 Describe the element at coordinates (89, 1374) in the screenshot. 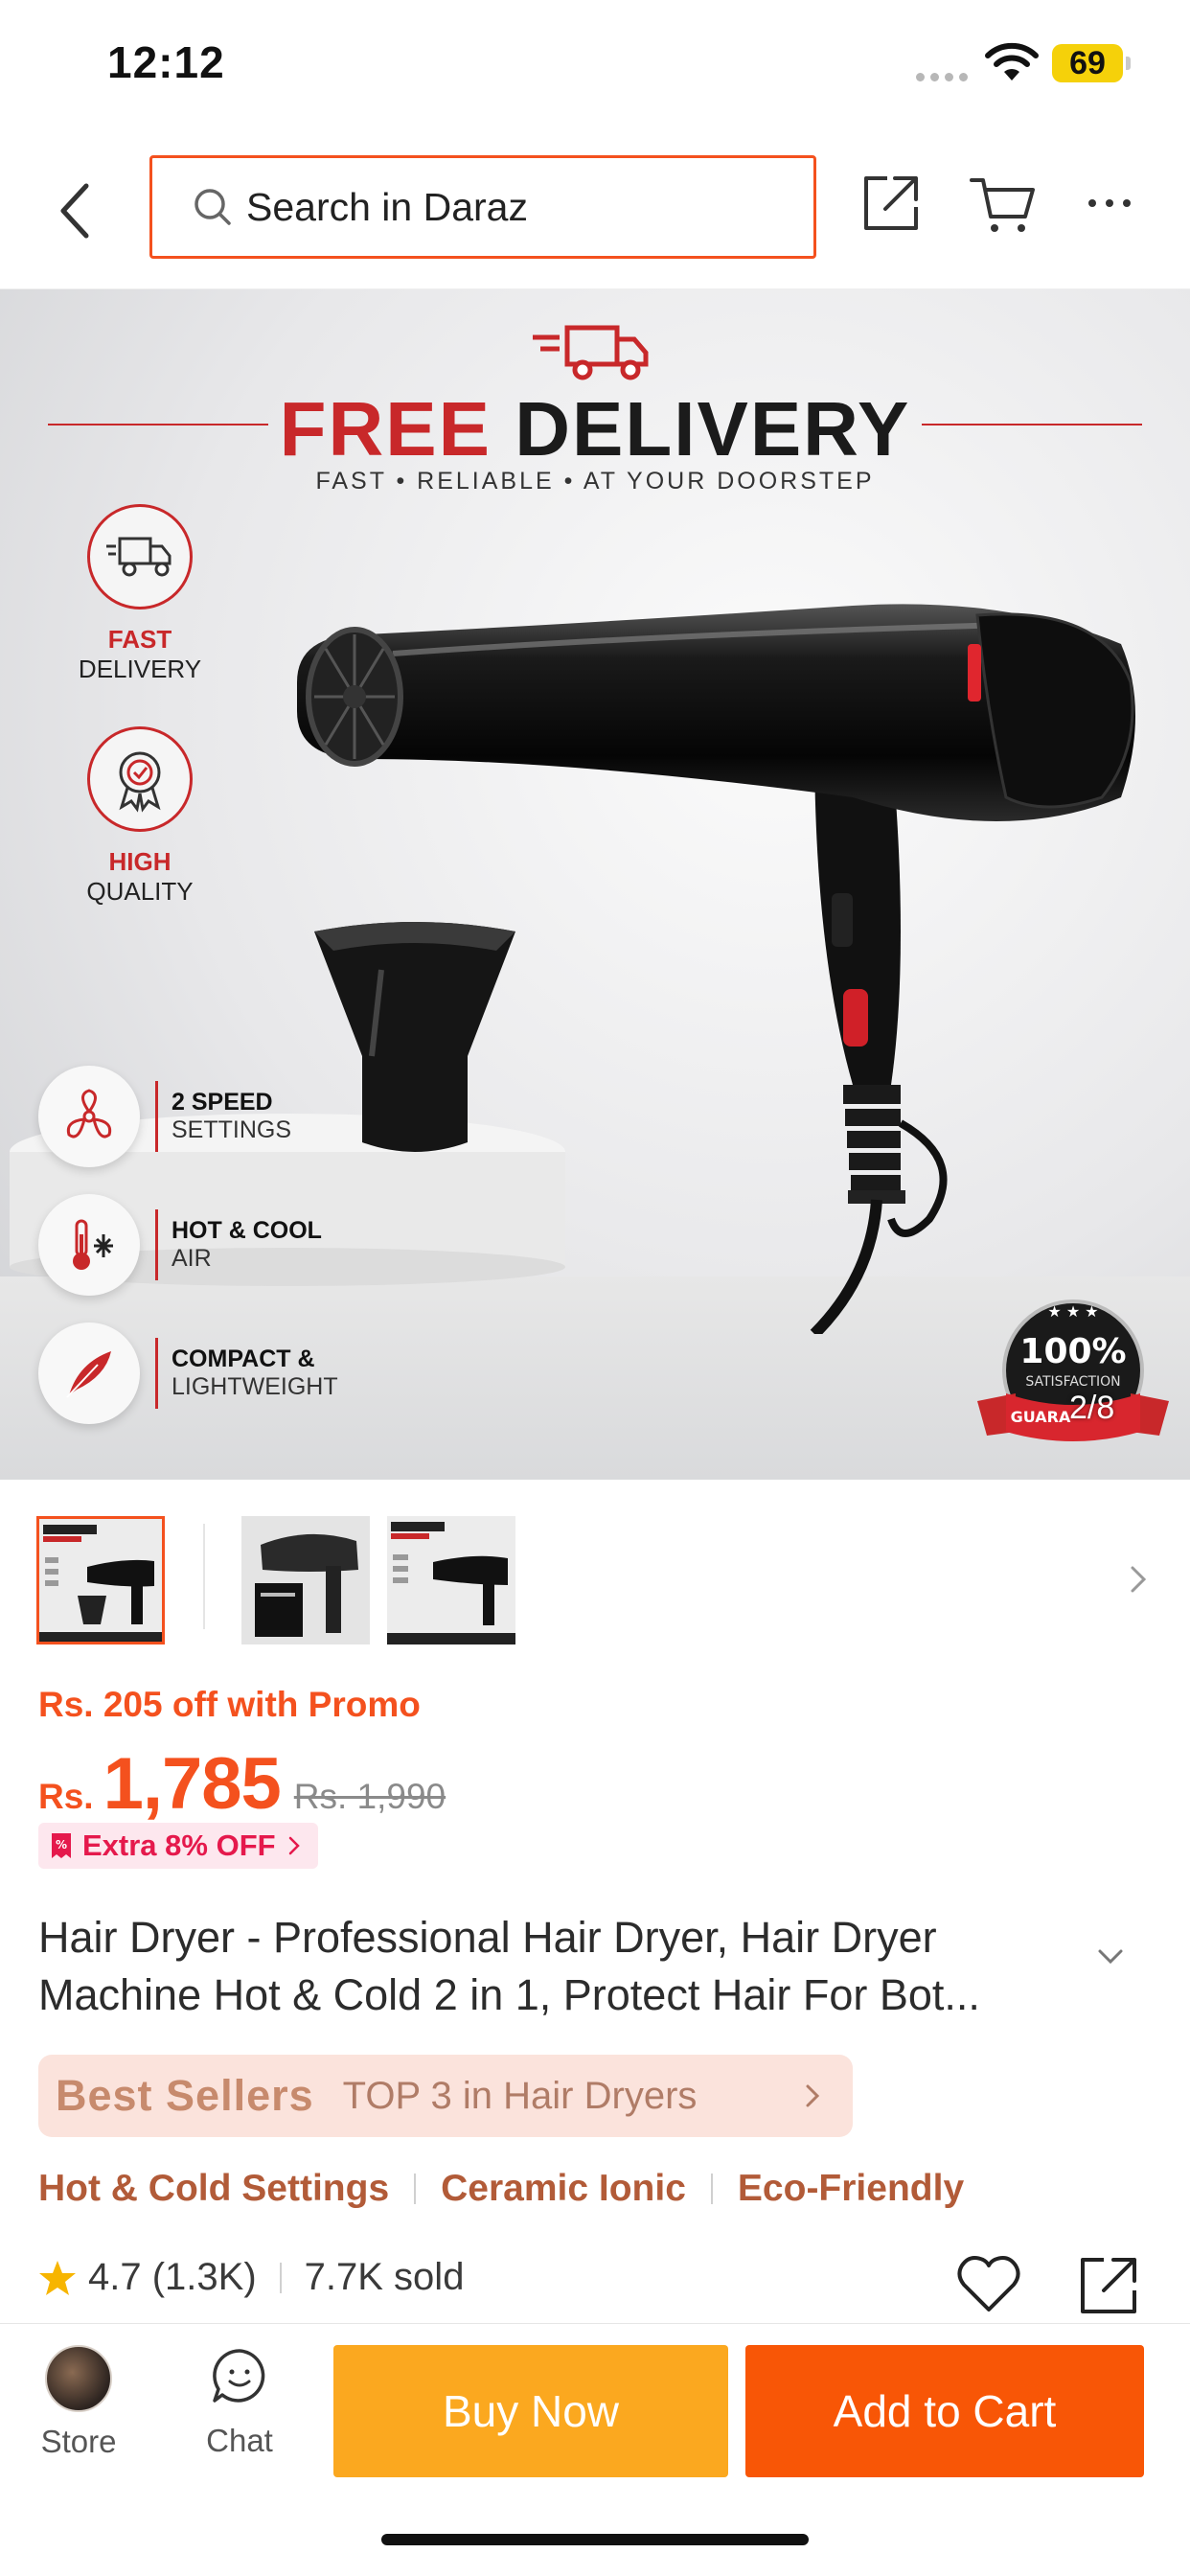

I see `feather-icon` at that location.